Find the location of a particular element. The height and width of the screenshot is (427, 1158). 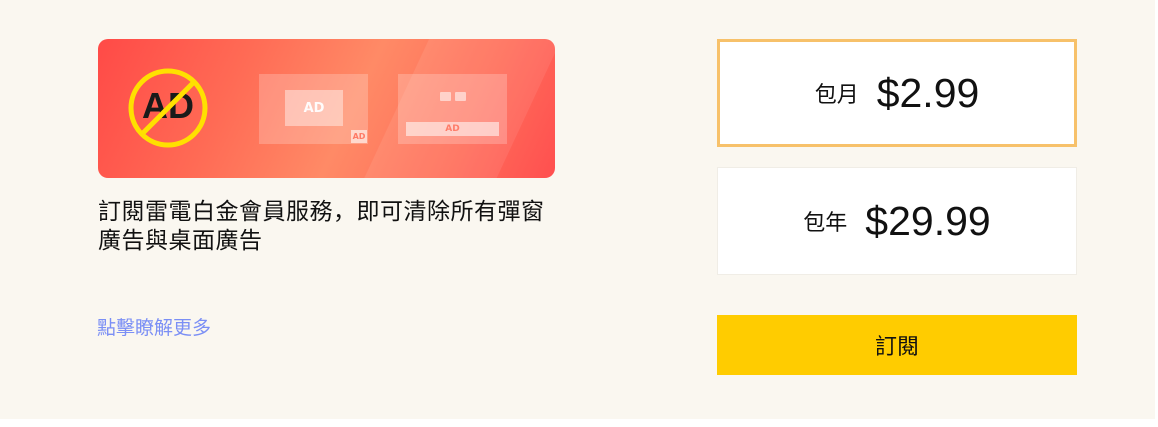

promo-banner: AD AD AD AD is located at coordinates (326, 108).